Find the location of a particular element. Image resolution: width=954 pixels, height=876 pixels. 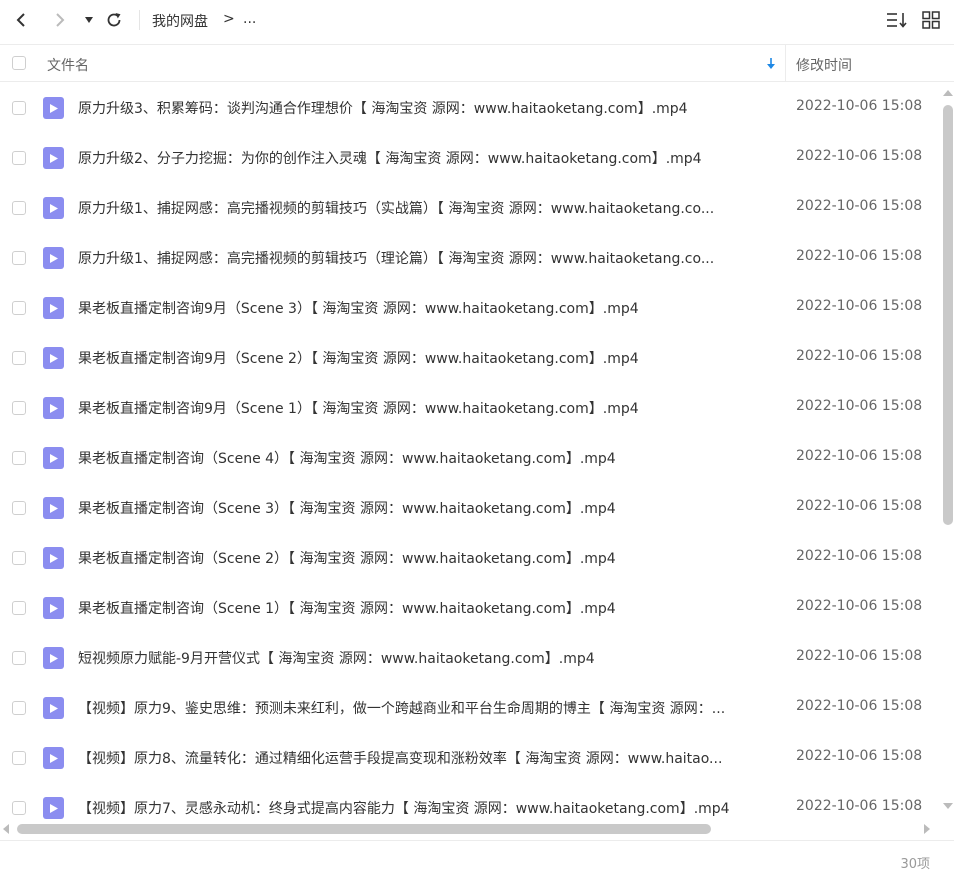

refresh-icon is located at coordinates (114, 20).